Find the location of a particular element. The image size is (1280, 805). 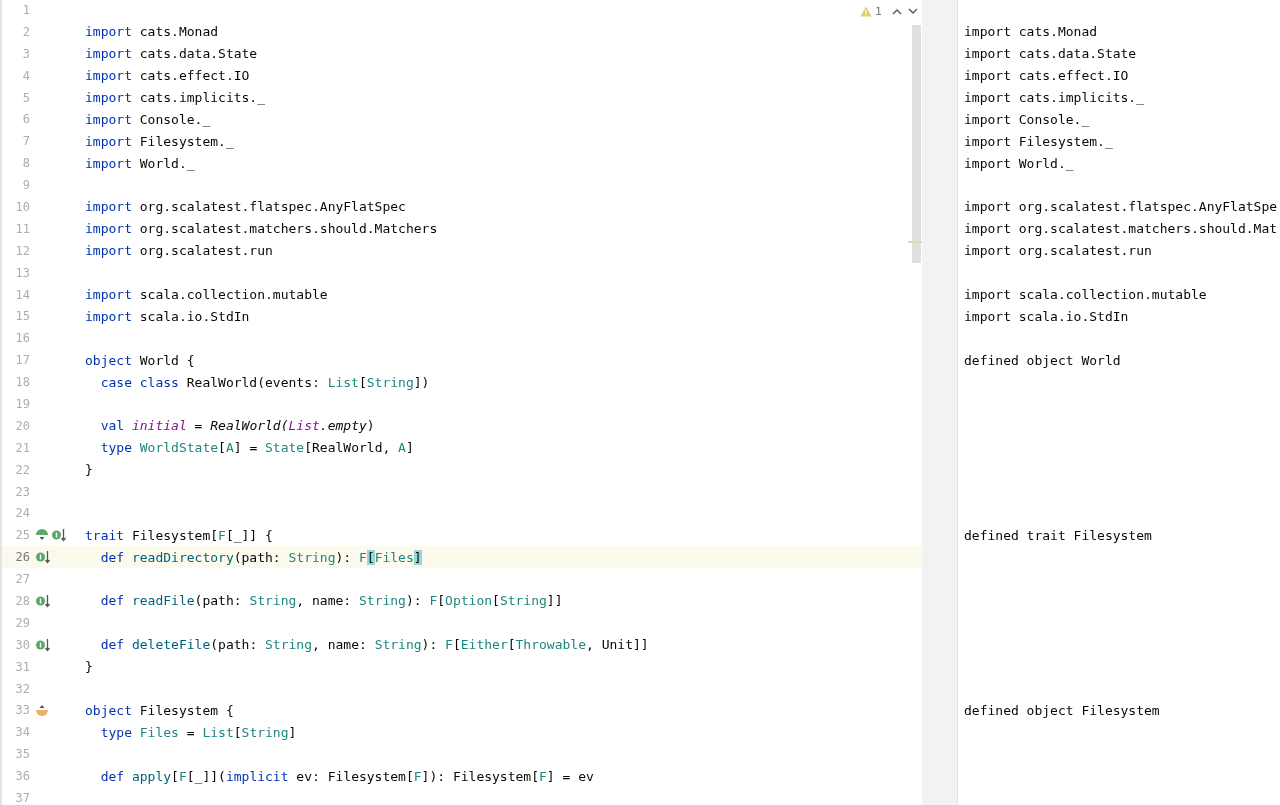

line-number: 30 is located at coordinates (22, 644).